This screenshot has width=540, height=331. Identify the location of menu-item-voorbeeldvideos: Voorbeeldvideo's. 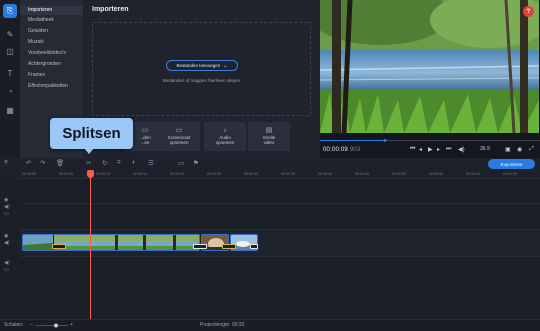
(51, 53).